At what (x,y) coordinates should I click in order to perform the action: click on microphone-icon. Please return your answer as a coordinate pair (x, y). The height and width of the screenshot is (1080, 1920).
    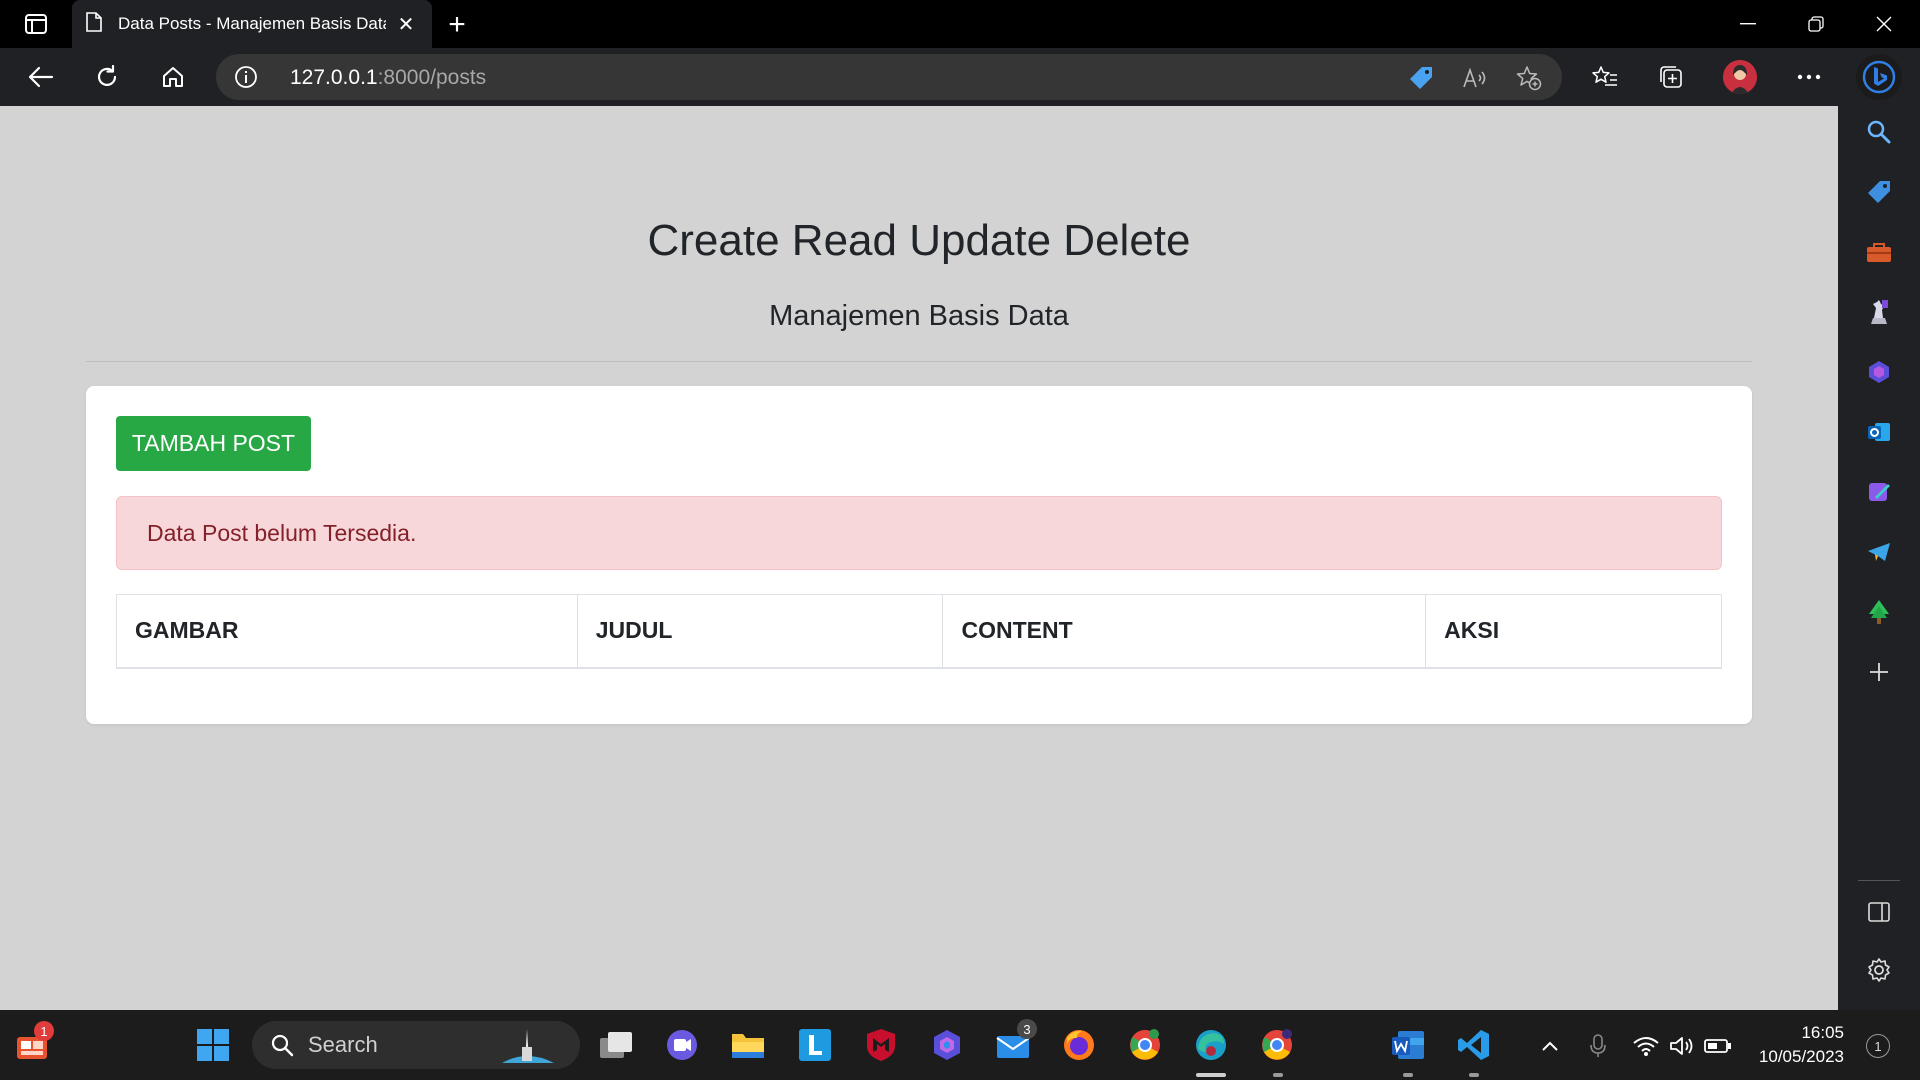
    Looking at the image, I should click on (1598, 1046).